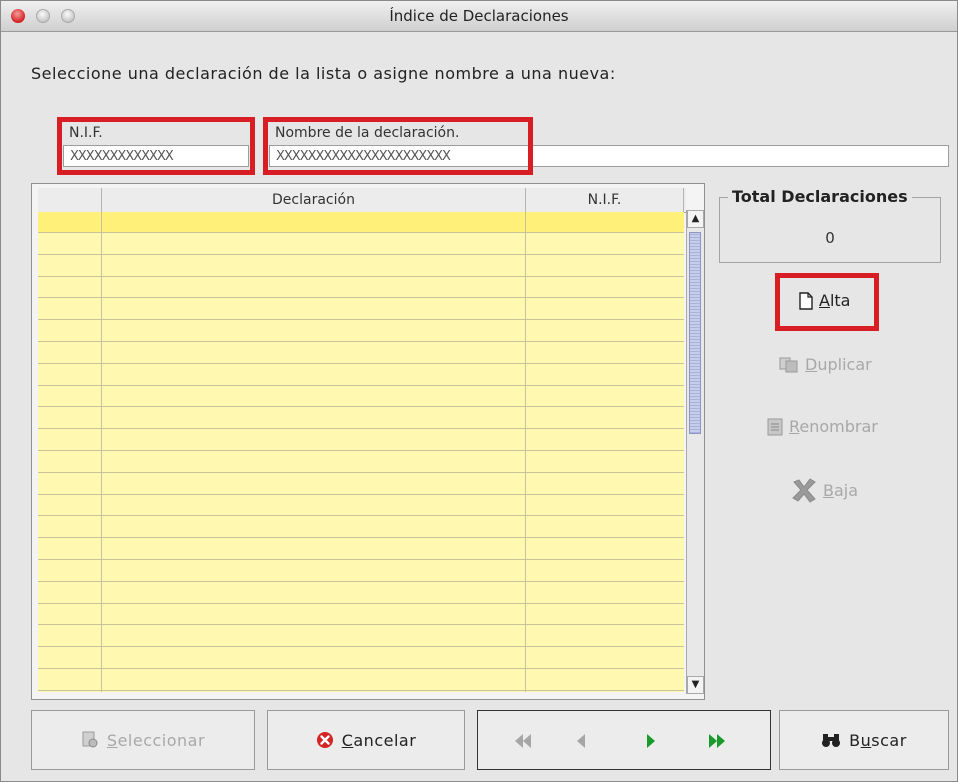  Describe the element at coordinates (581, 741) in the screenshot. I see `previous-icon` at that location.